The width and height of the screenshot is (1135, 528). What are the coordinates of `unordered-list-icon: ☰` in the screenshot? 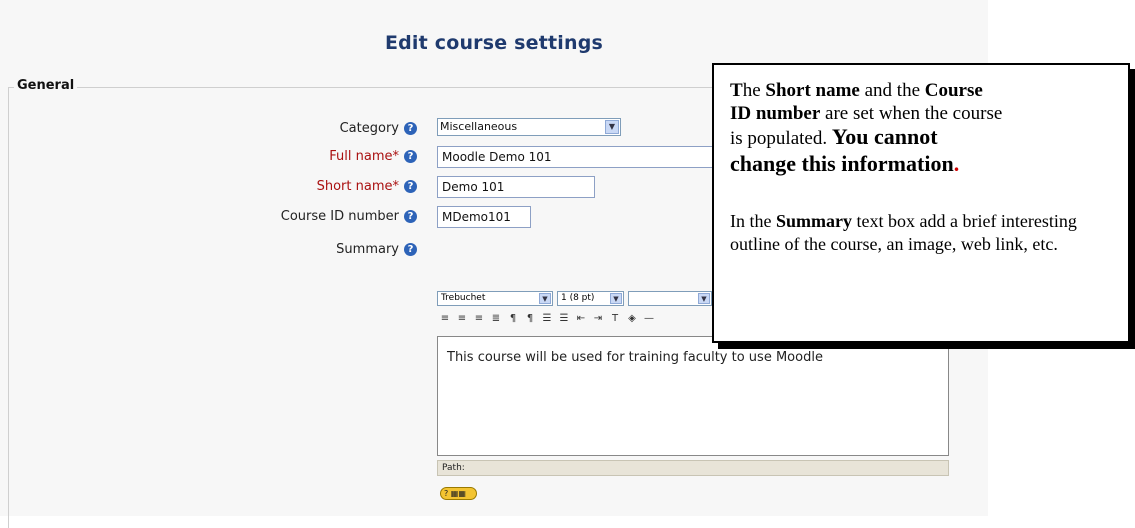 It's located at (564, 319).